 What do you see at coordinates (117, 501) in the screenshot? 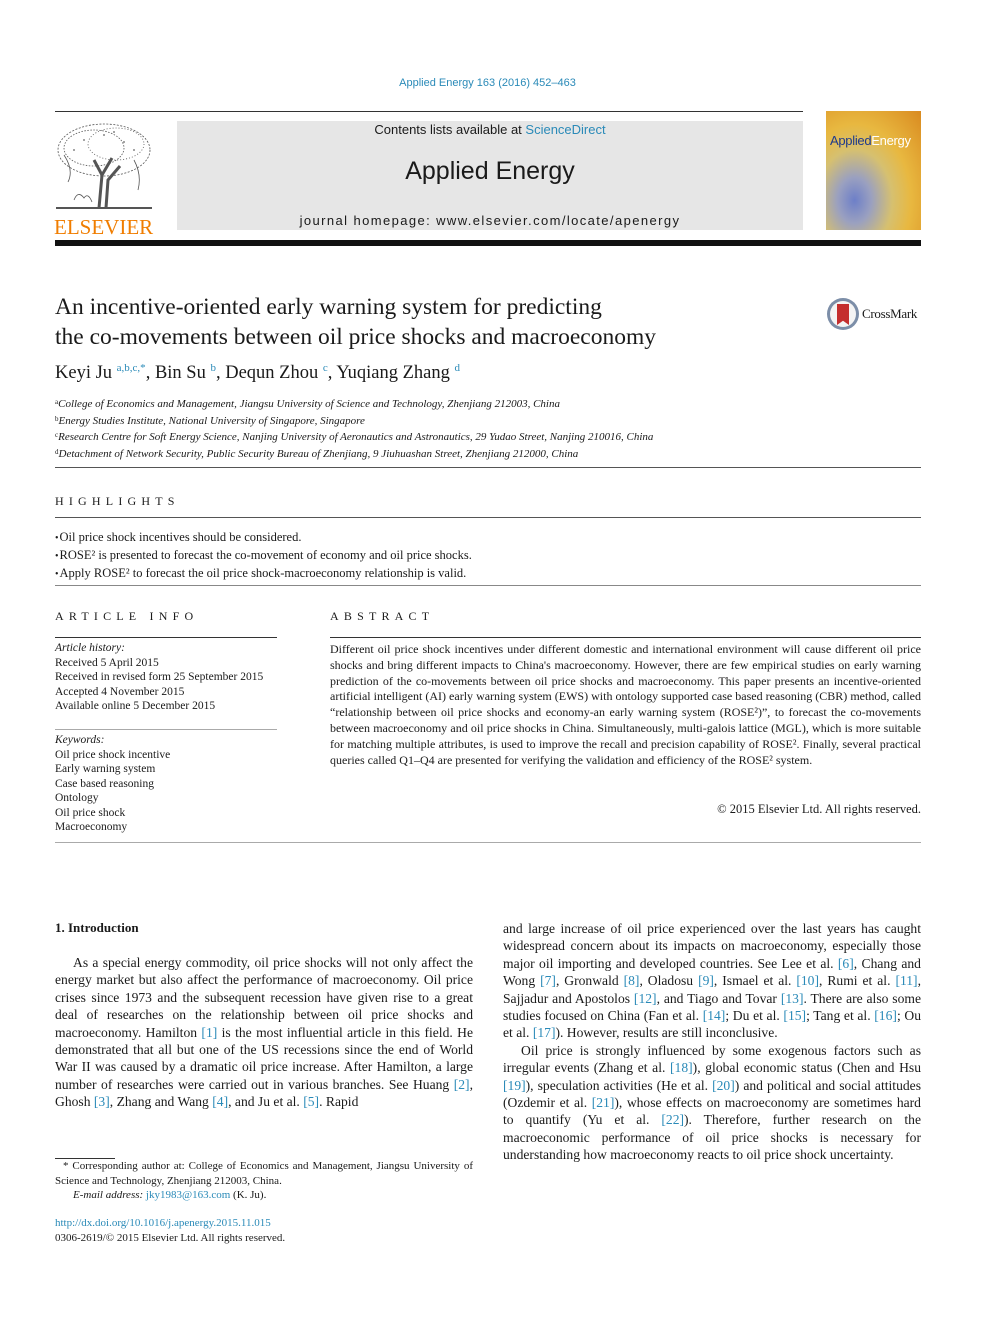
I see `highlights-heading: HIGHLIGHTS` at bounding box center [117, 501].